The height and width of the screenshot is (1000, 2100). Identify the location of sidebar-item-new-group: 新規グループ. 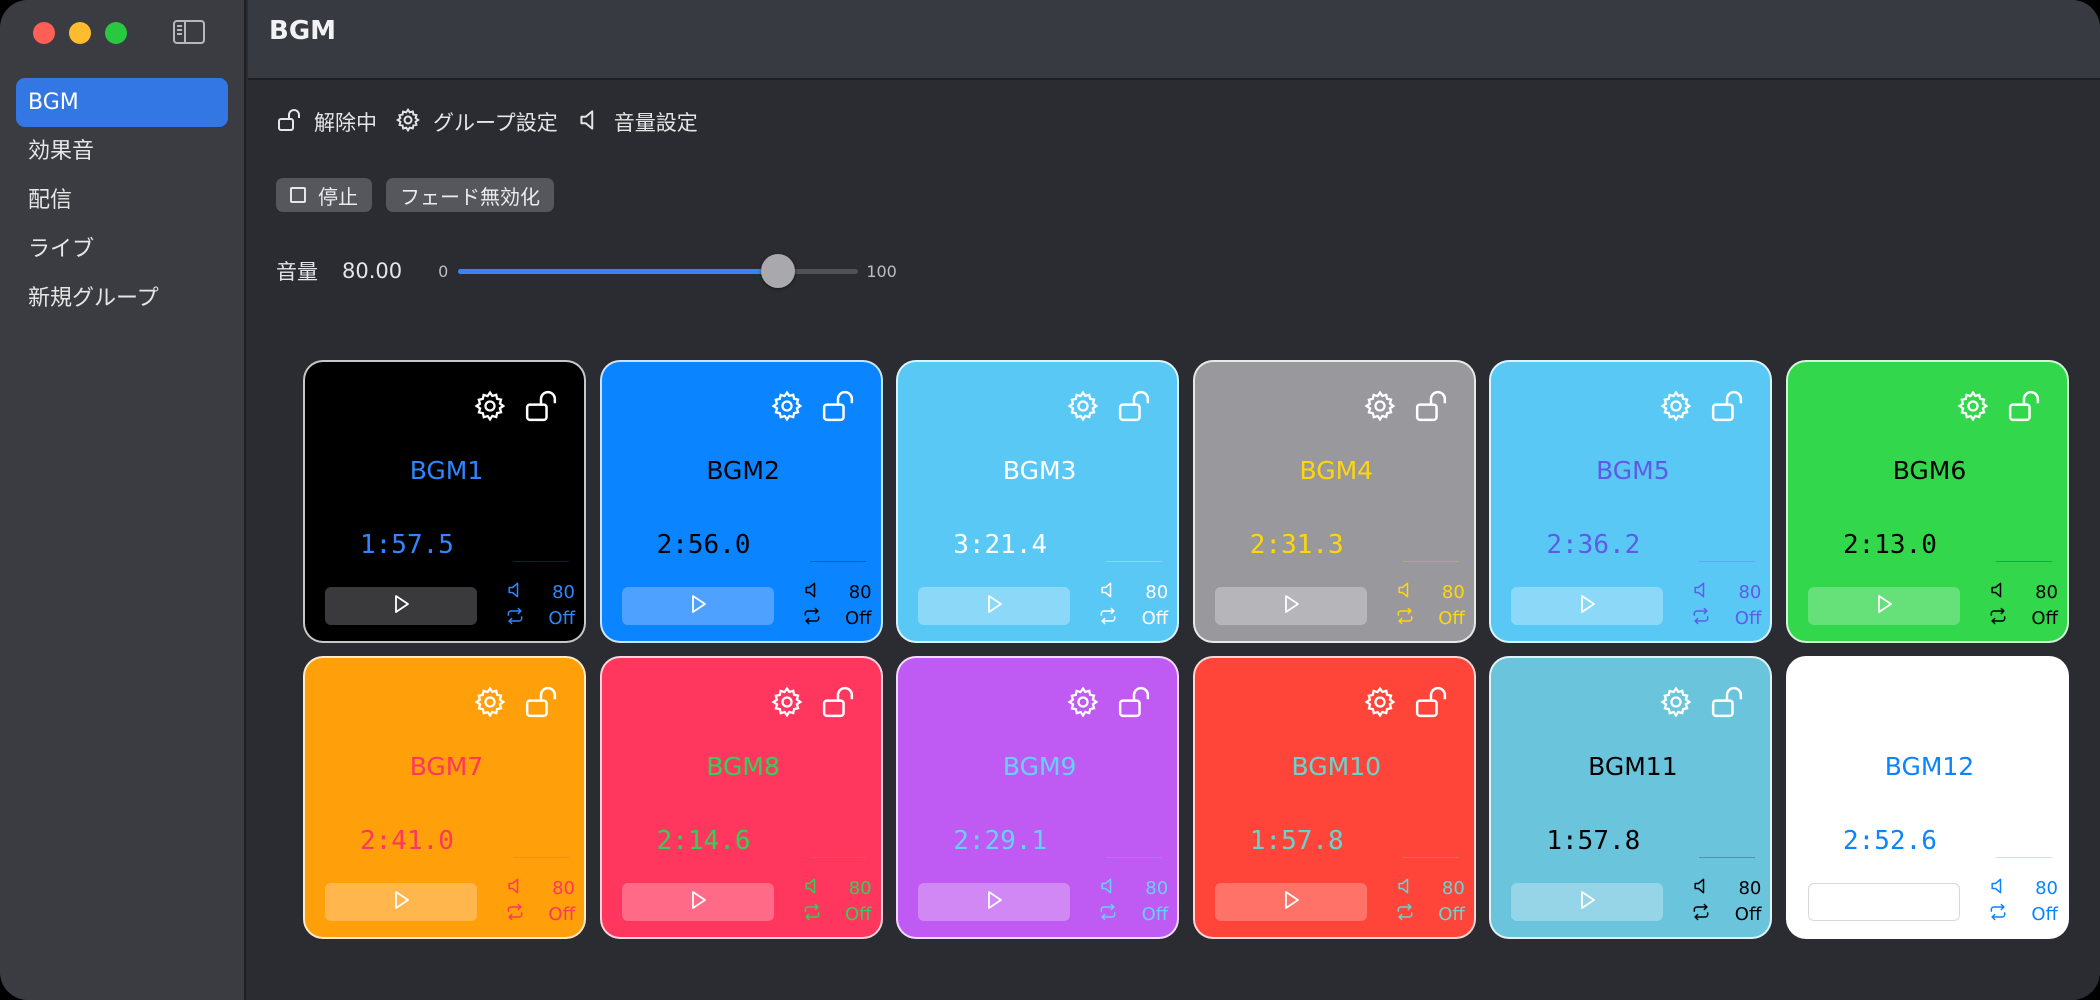
(122, 298).